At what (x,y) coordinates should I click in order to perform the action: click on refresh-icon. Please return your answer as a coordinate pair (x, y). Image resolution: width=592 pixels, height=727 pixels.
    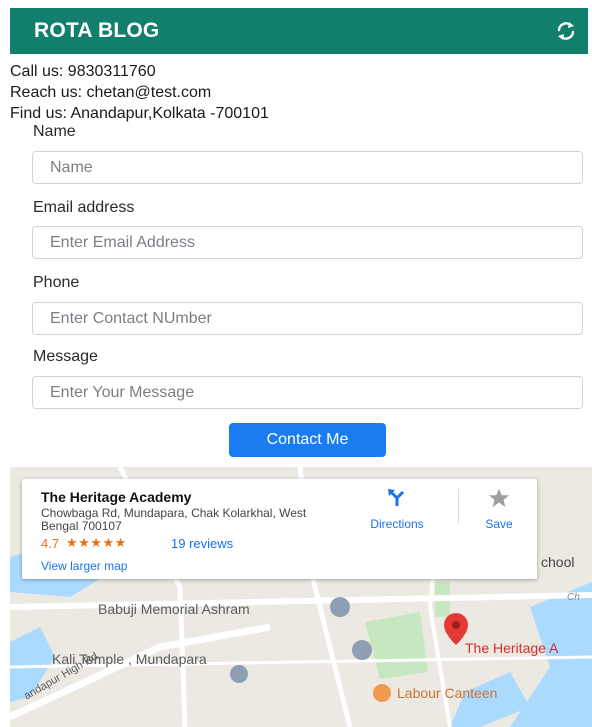
    Looking at the image, I should click on (566, 31).